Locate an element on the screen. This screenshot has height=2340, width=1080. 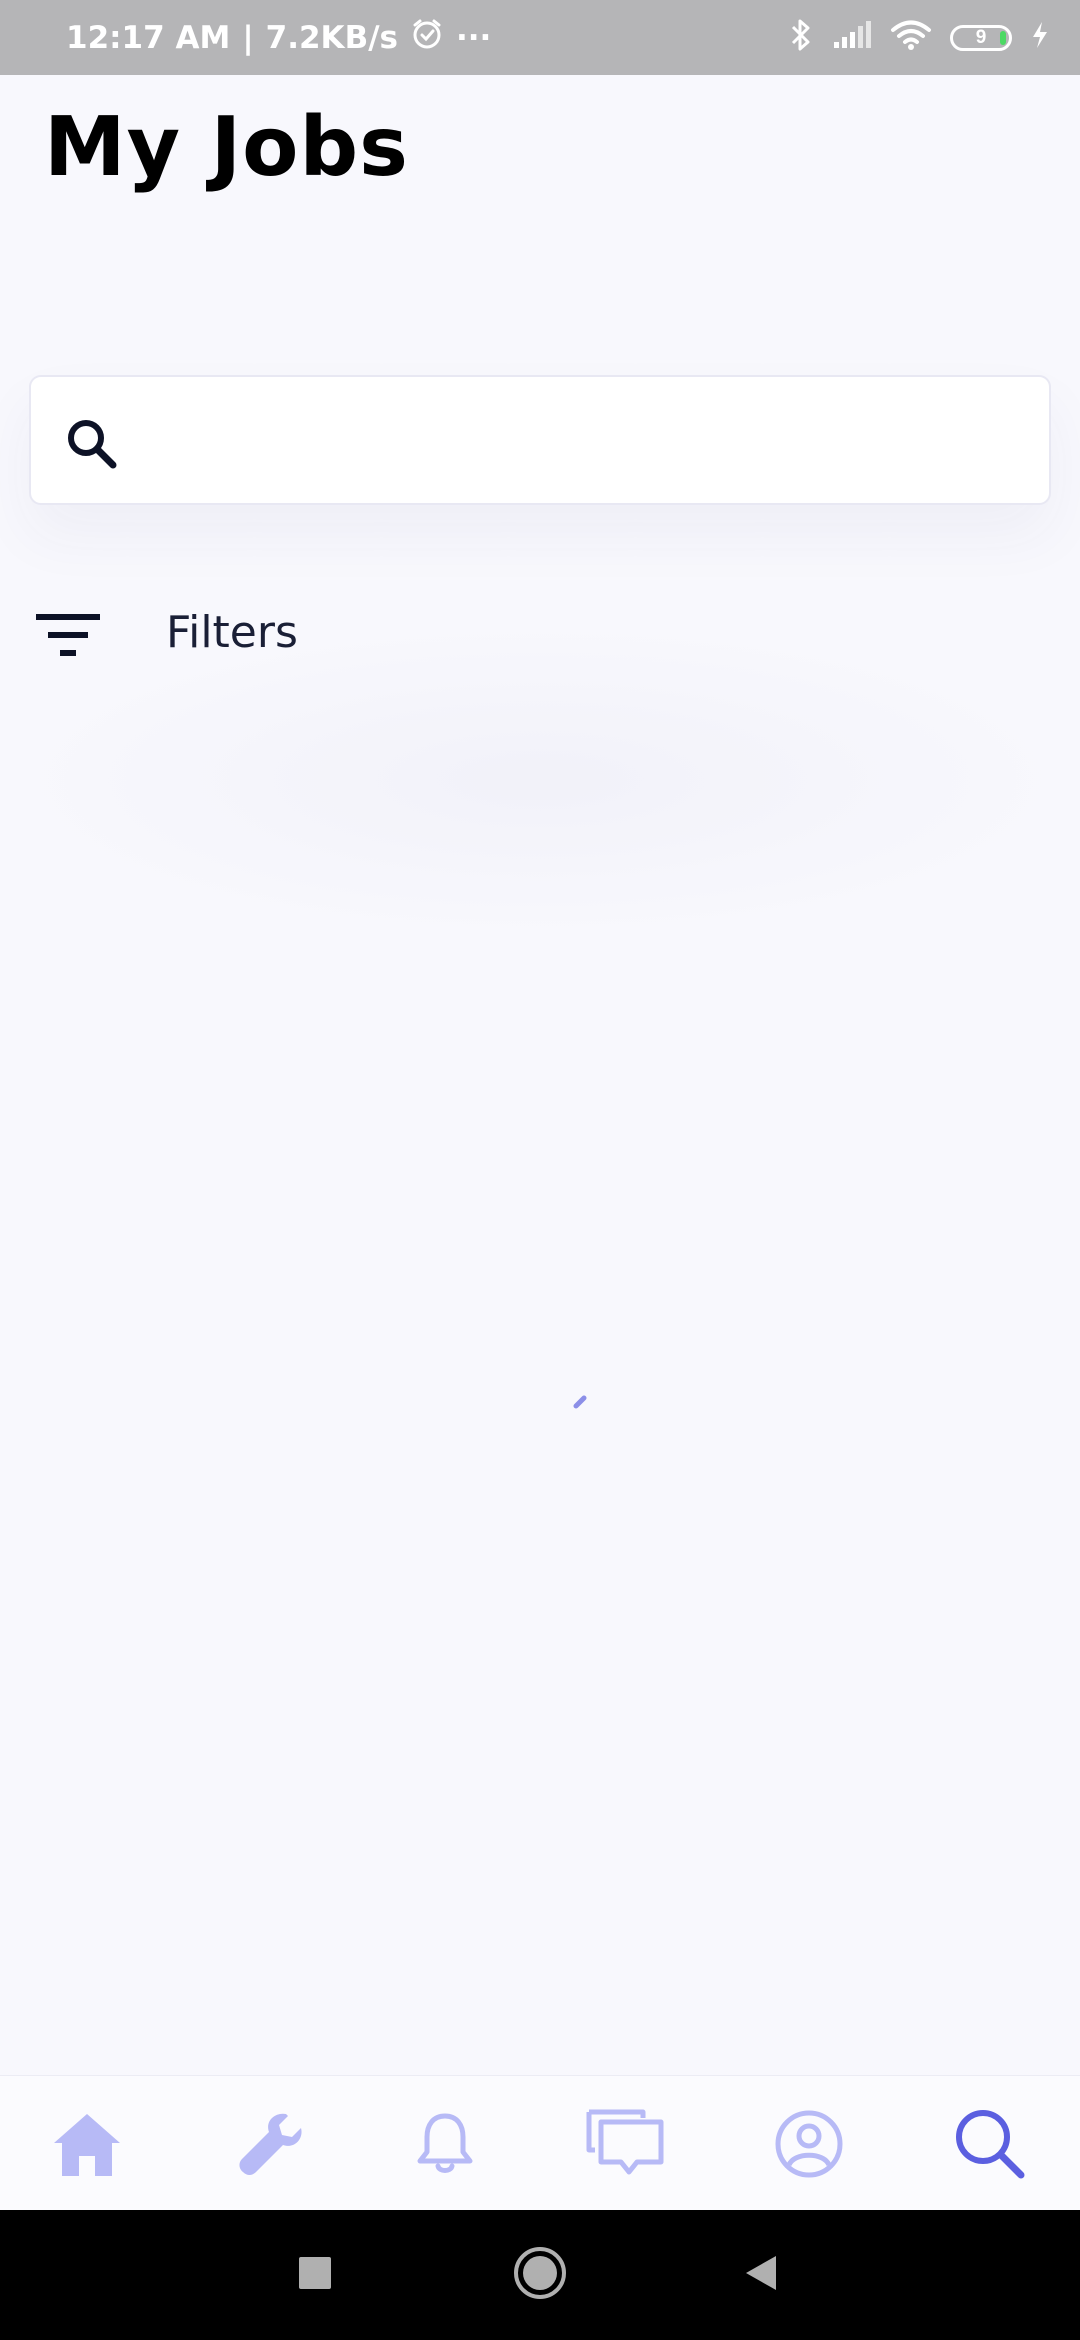
home-icon is located at coordinates (87, 2146).